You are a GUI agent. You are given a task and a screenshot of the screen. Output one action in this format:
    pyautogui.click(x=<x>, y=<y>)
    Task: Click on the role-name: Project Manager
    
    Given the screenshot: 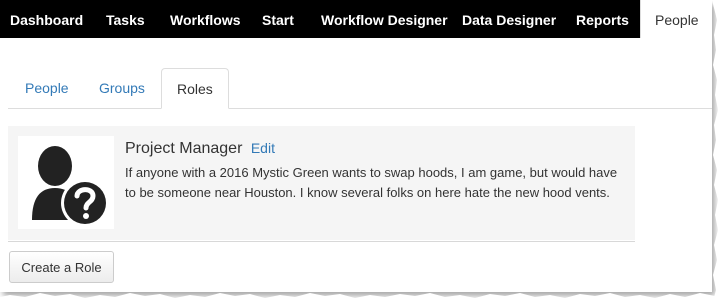 What is the action you would take?
    pyautogui.click(x=184, y=148)
    